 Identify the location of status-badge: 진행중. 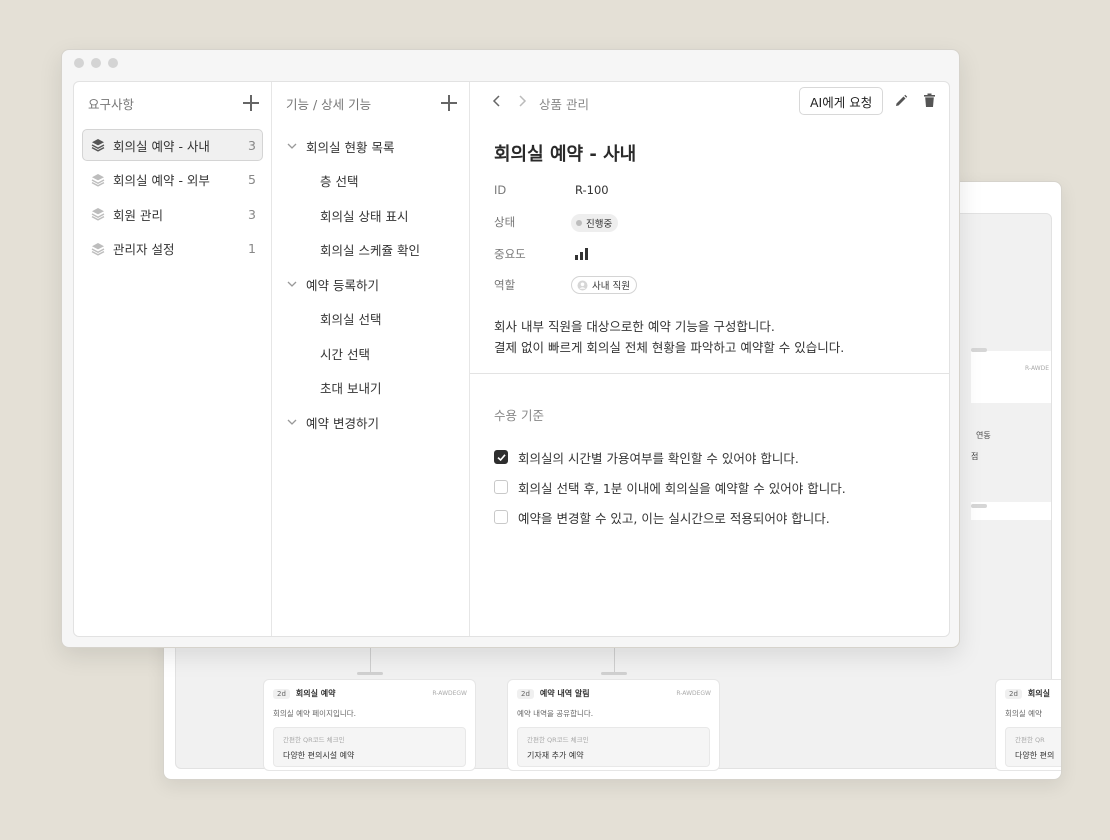
(595, 223).